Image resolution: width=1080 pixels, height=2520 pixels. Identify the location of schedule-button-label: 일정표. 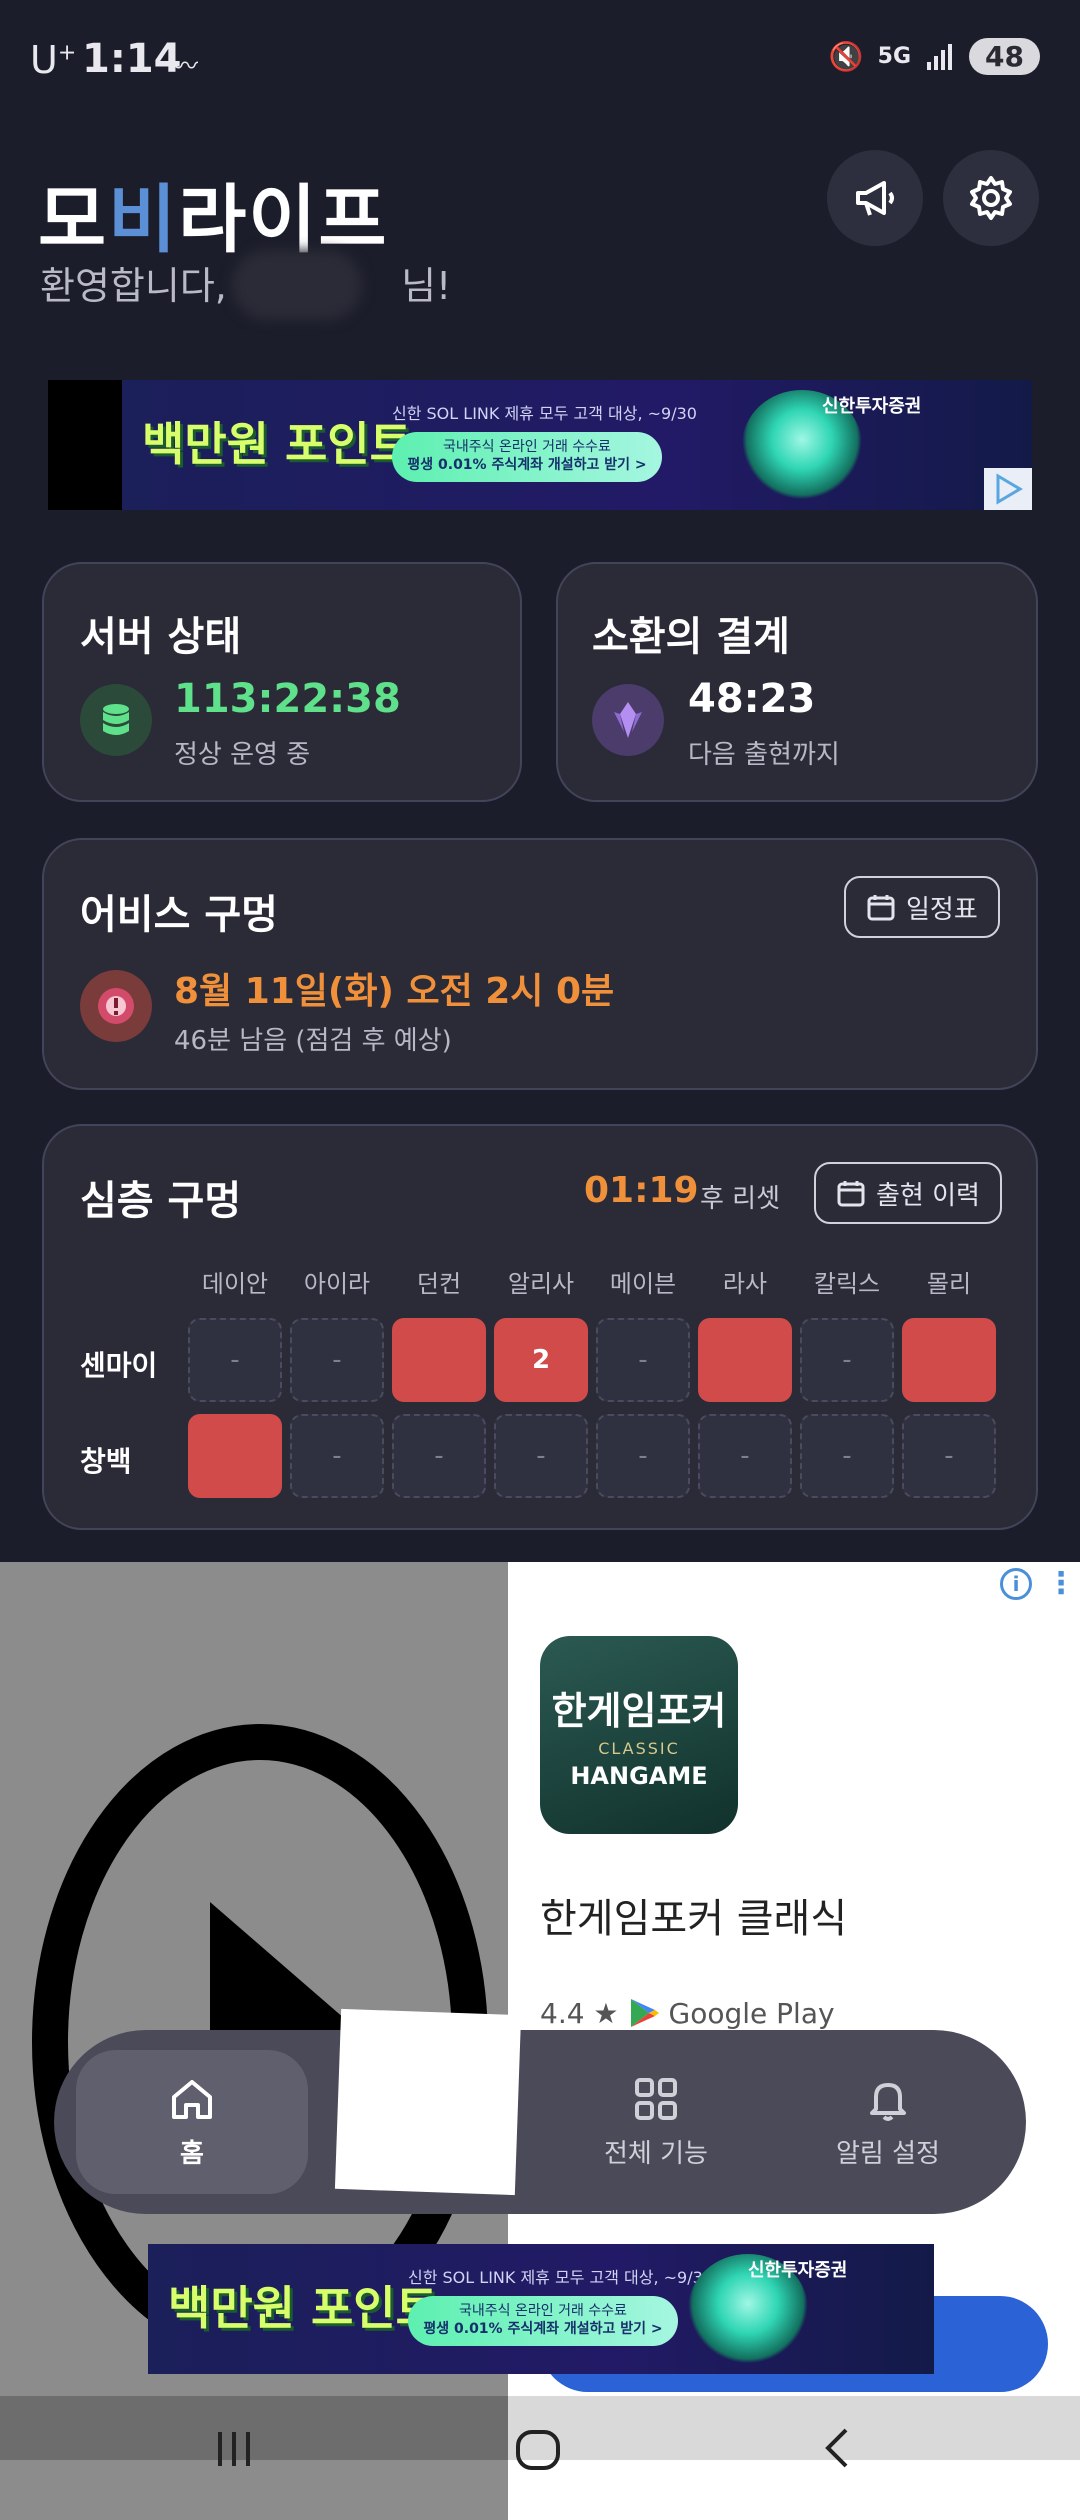
(942, 909).